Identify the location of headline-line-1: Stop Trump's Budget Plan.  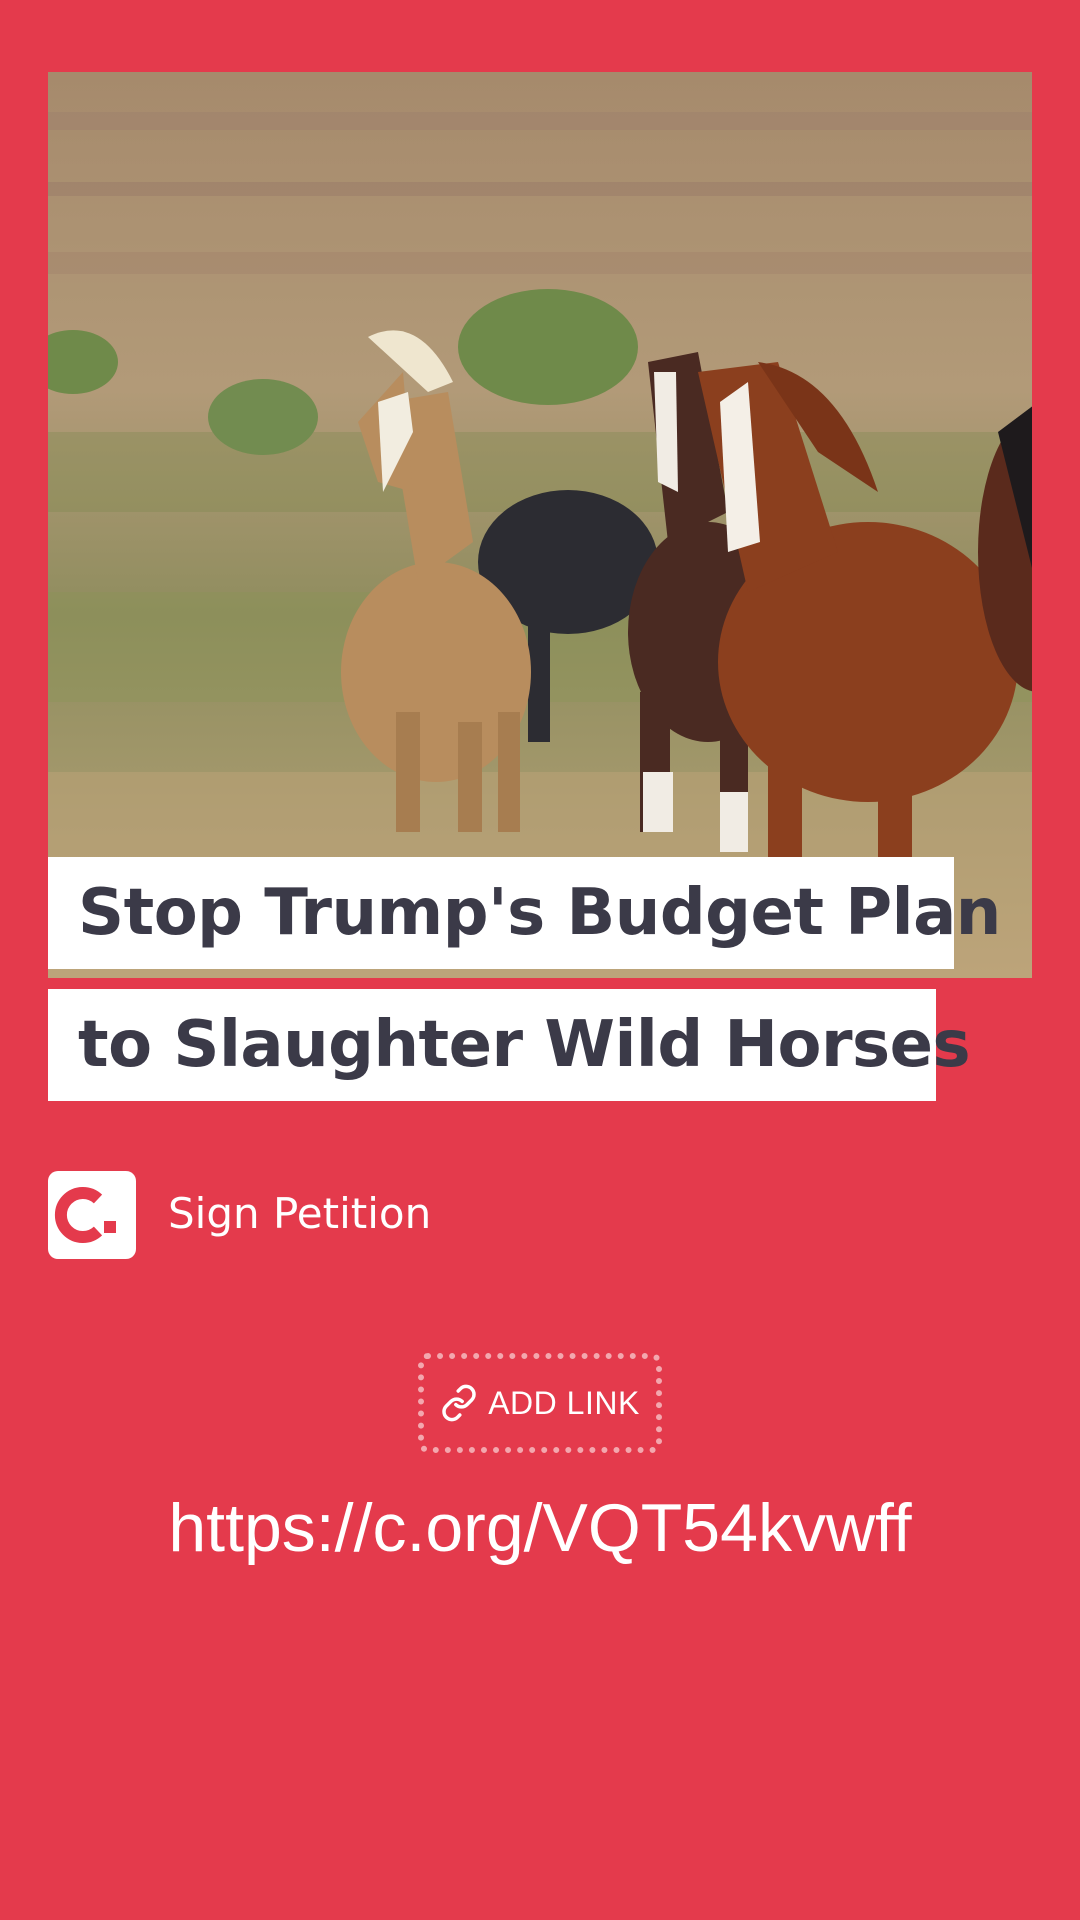
(524, 913).